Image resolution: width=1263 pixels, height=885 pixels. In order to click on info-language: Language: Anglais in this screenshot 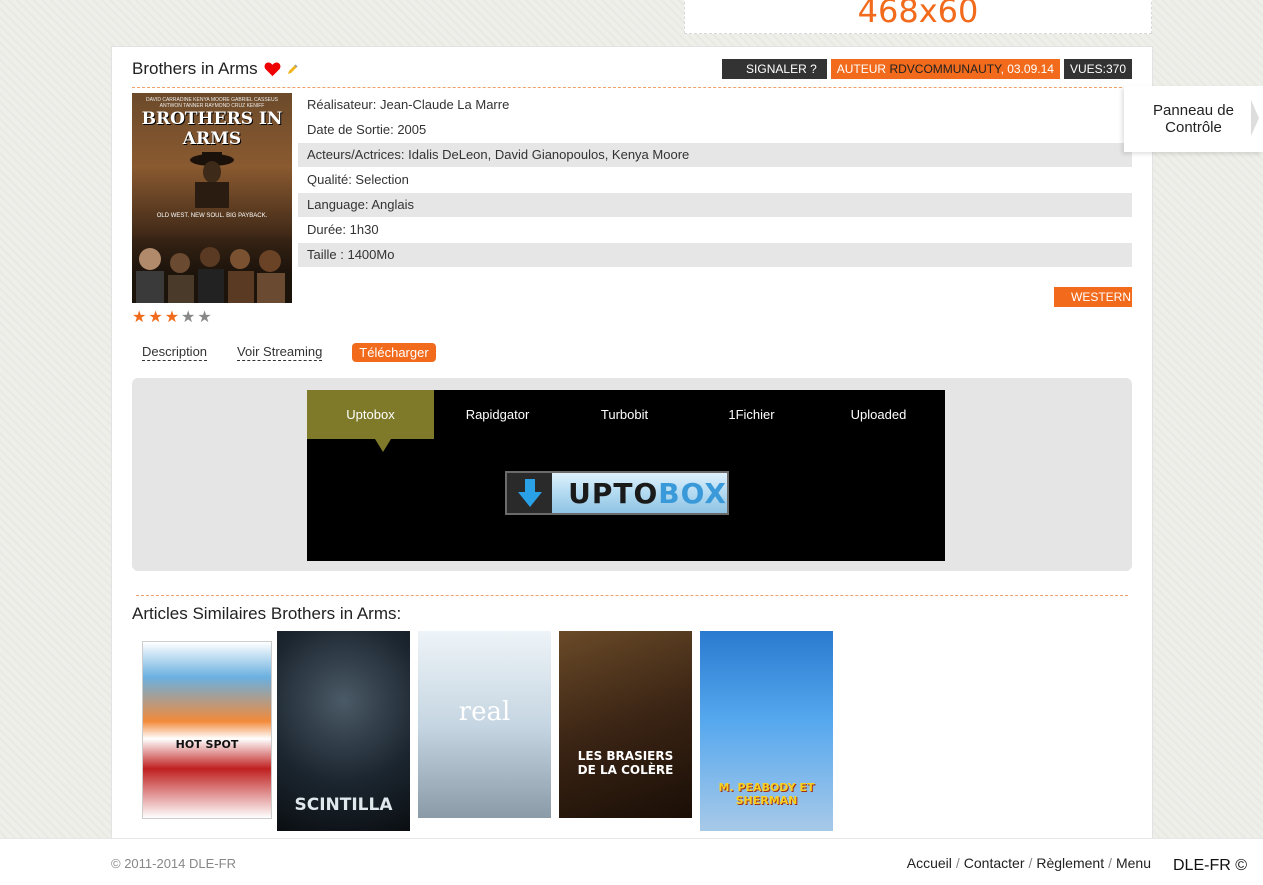, I will do `click(715, 205)`.